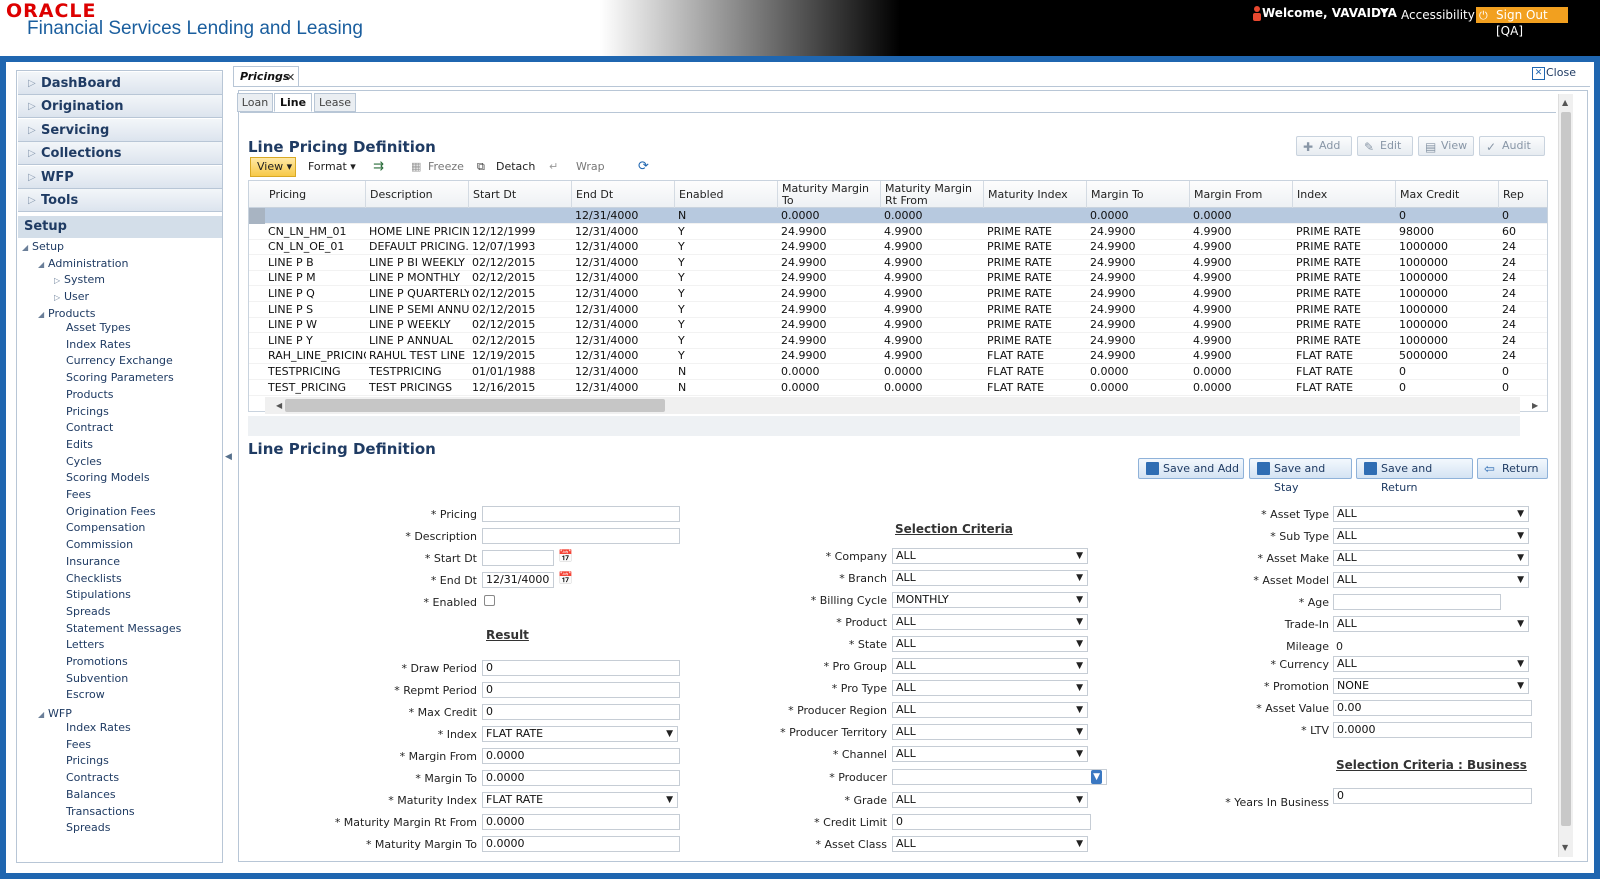  I want to click on scroll-right-icon: ▶, so click(1535, 405).